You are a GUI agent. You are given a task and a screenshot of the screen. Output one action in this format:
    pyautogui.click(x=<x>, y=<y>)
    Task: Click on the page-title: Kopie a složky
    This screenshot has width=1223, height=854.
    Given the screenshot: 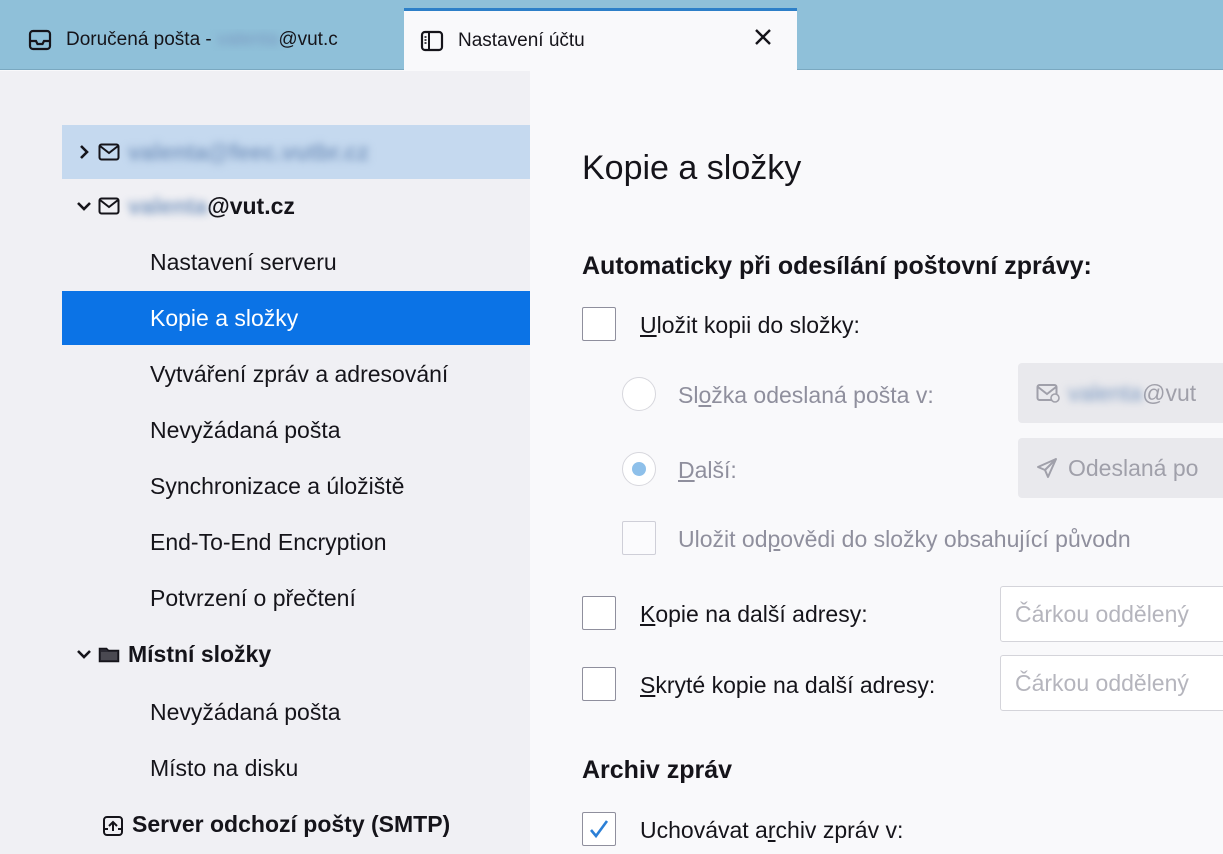 What is the action you would take?
    pyautogui.click(x=692, y=168)
    